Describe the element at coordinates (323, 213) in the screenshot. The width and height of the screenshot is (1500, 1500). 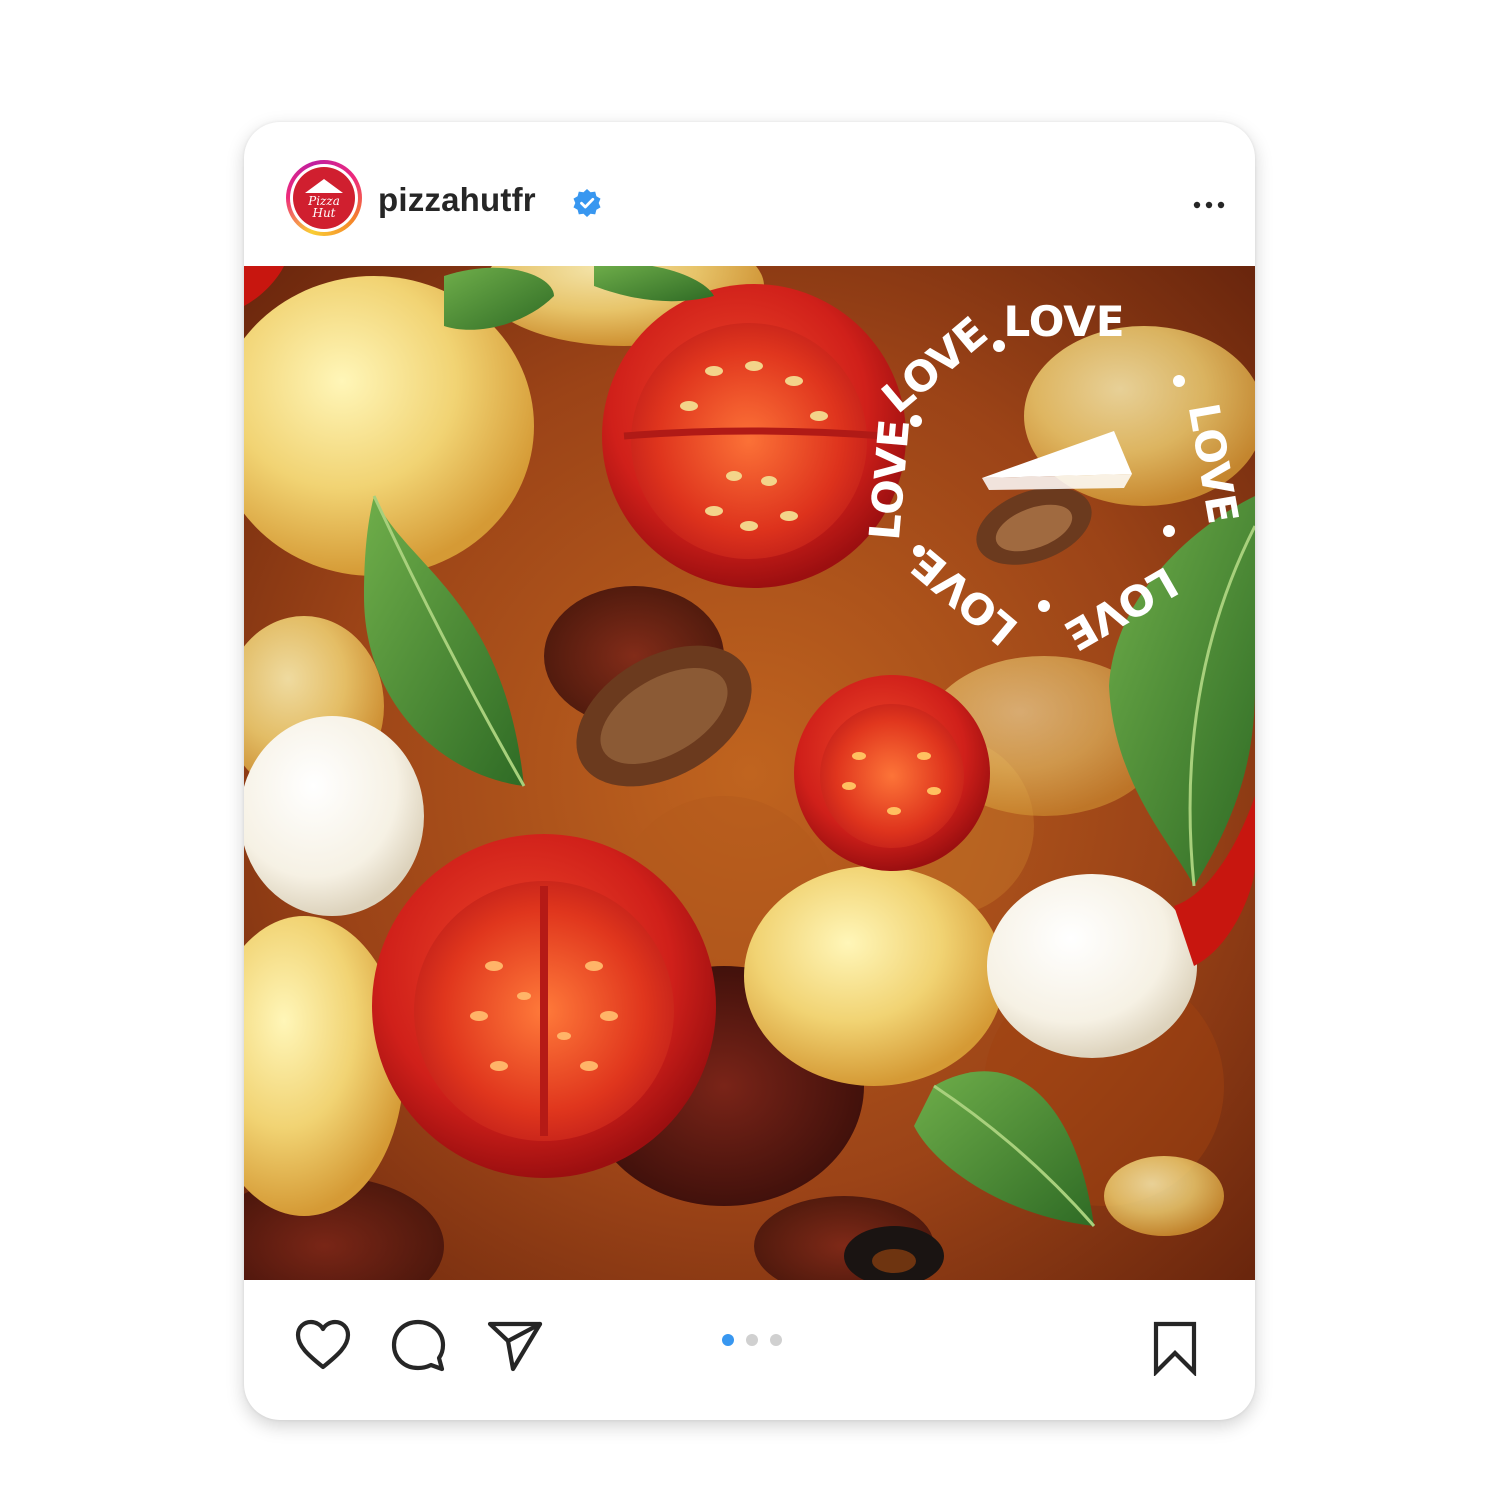
I see `avatar-logo-line2: Hut` at that location.